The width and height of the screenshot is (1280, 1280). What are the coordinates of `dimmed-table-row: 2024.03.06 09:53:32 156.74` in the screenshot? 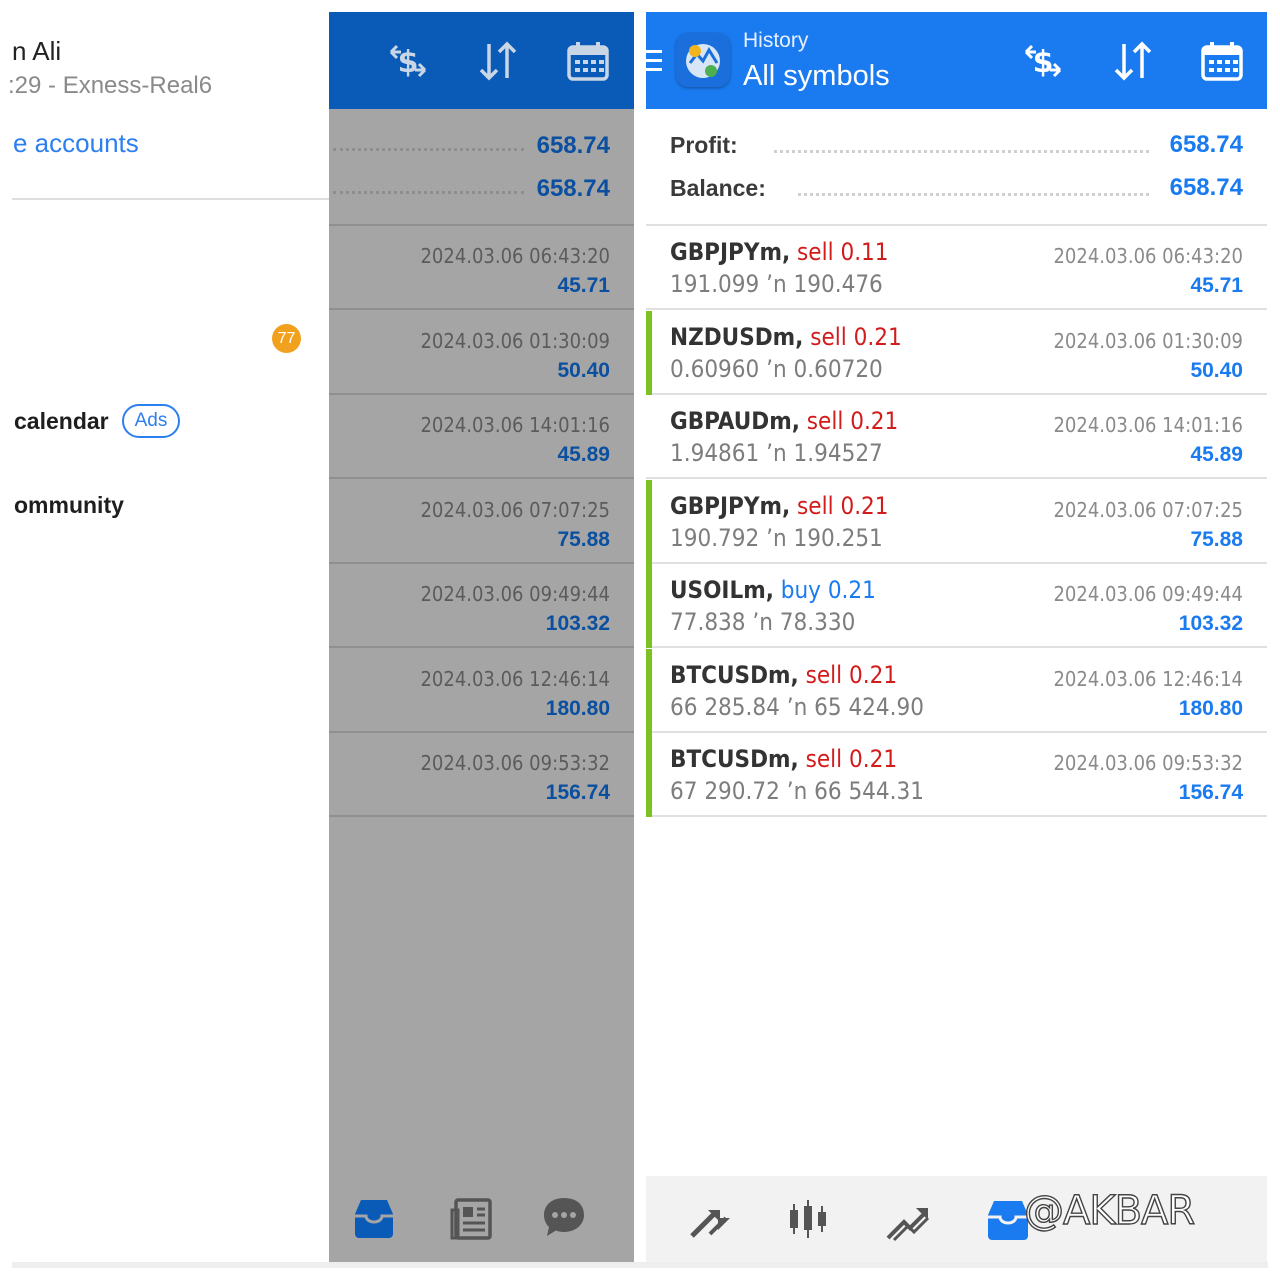 It's located at (481, 775).